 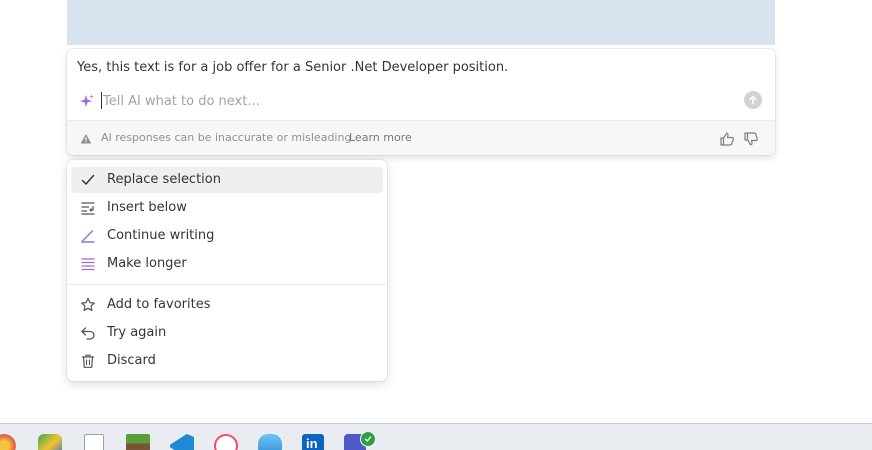 I want to click on itunes-icon, so click(x=226, y=442).